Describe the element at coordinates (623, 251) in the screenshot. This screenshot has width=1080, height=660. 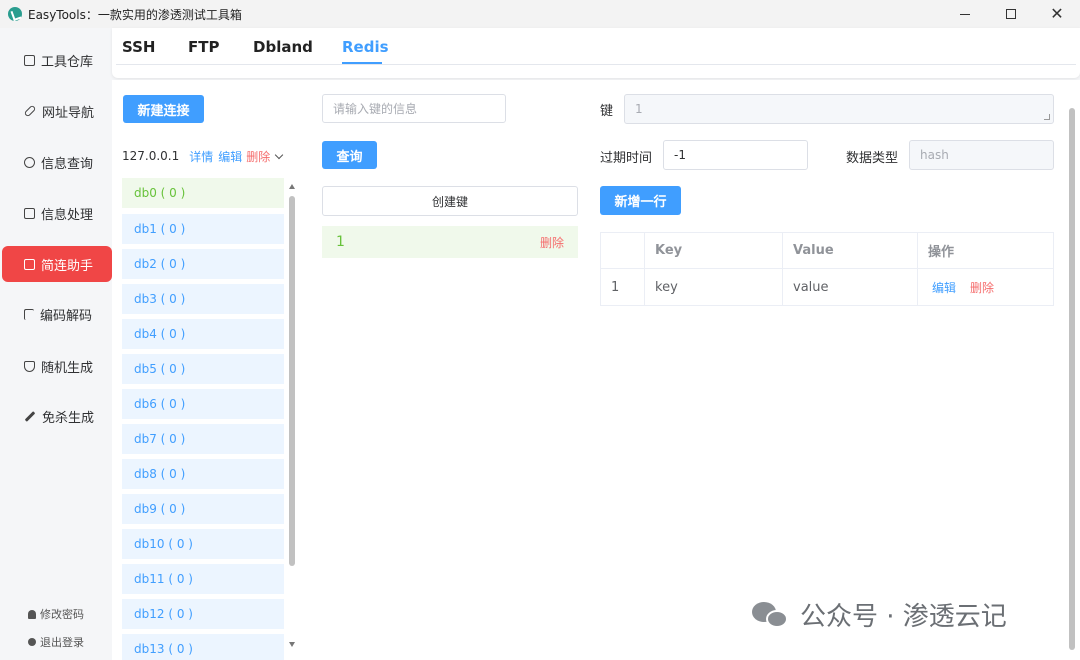
I see `table-header-index` at that location.